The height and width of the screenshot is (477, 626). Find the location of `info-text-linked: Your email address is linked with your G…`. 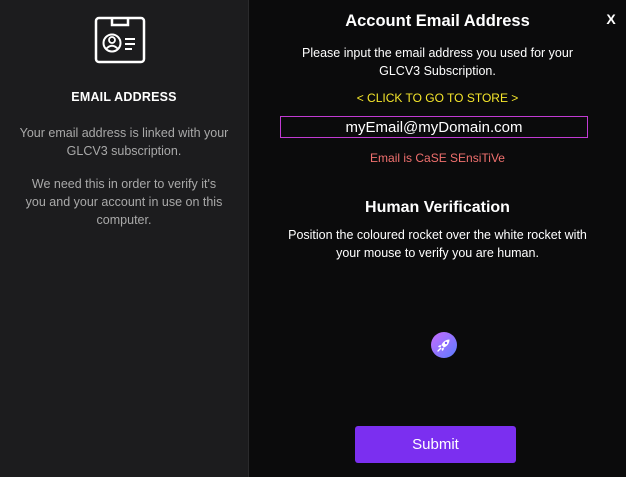

info-text-linked: Your email address is linked with your G… is located at coordinates (124, 142).